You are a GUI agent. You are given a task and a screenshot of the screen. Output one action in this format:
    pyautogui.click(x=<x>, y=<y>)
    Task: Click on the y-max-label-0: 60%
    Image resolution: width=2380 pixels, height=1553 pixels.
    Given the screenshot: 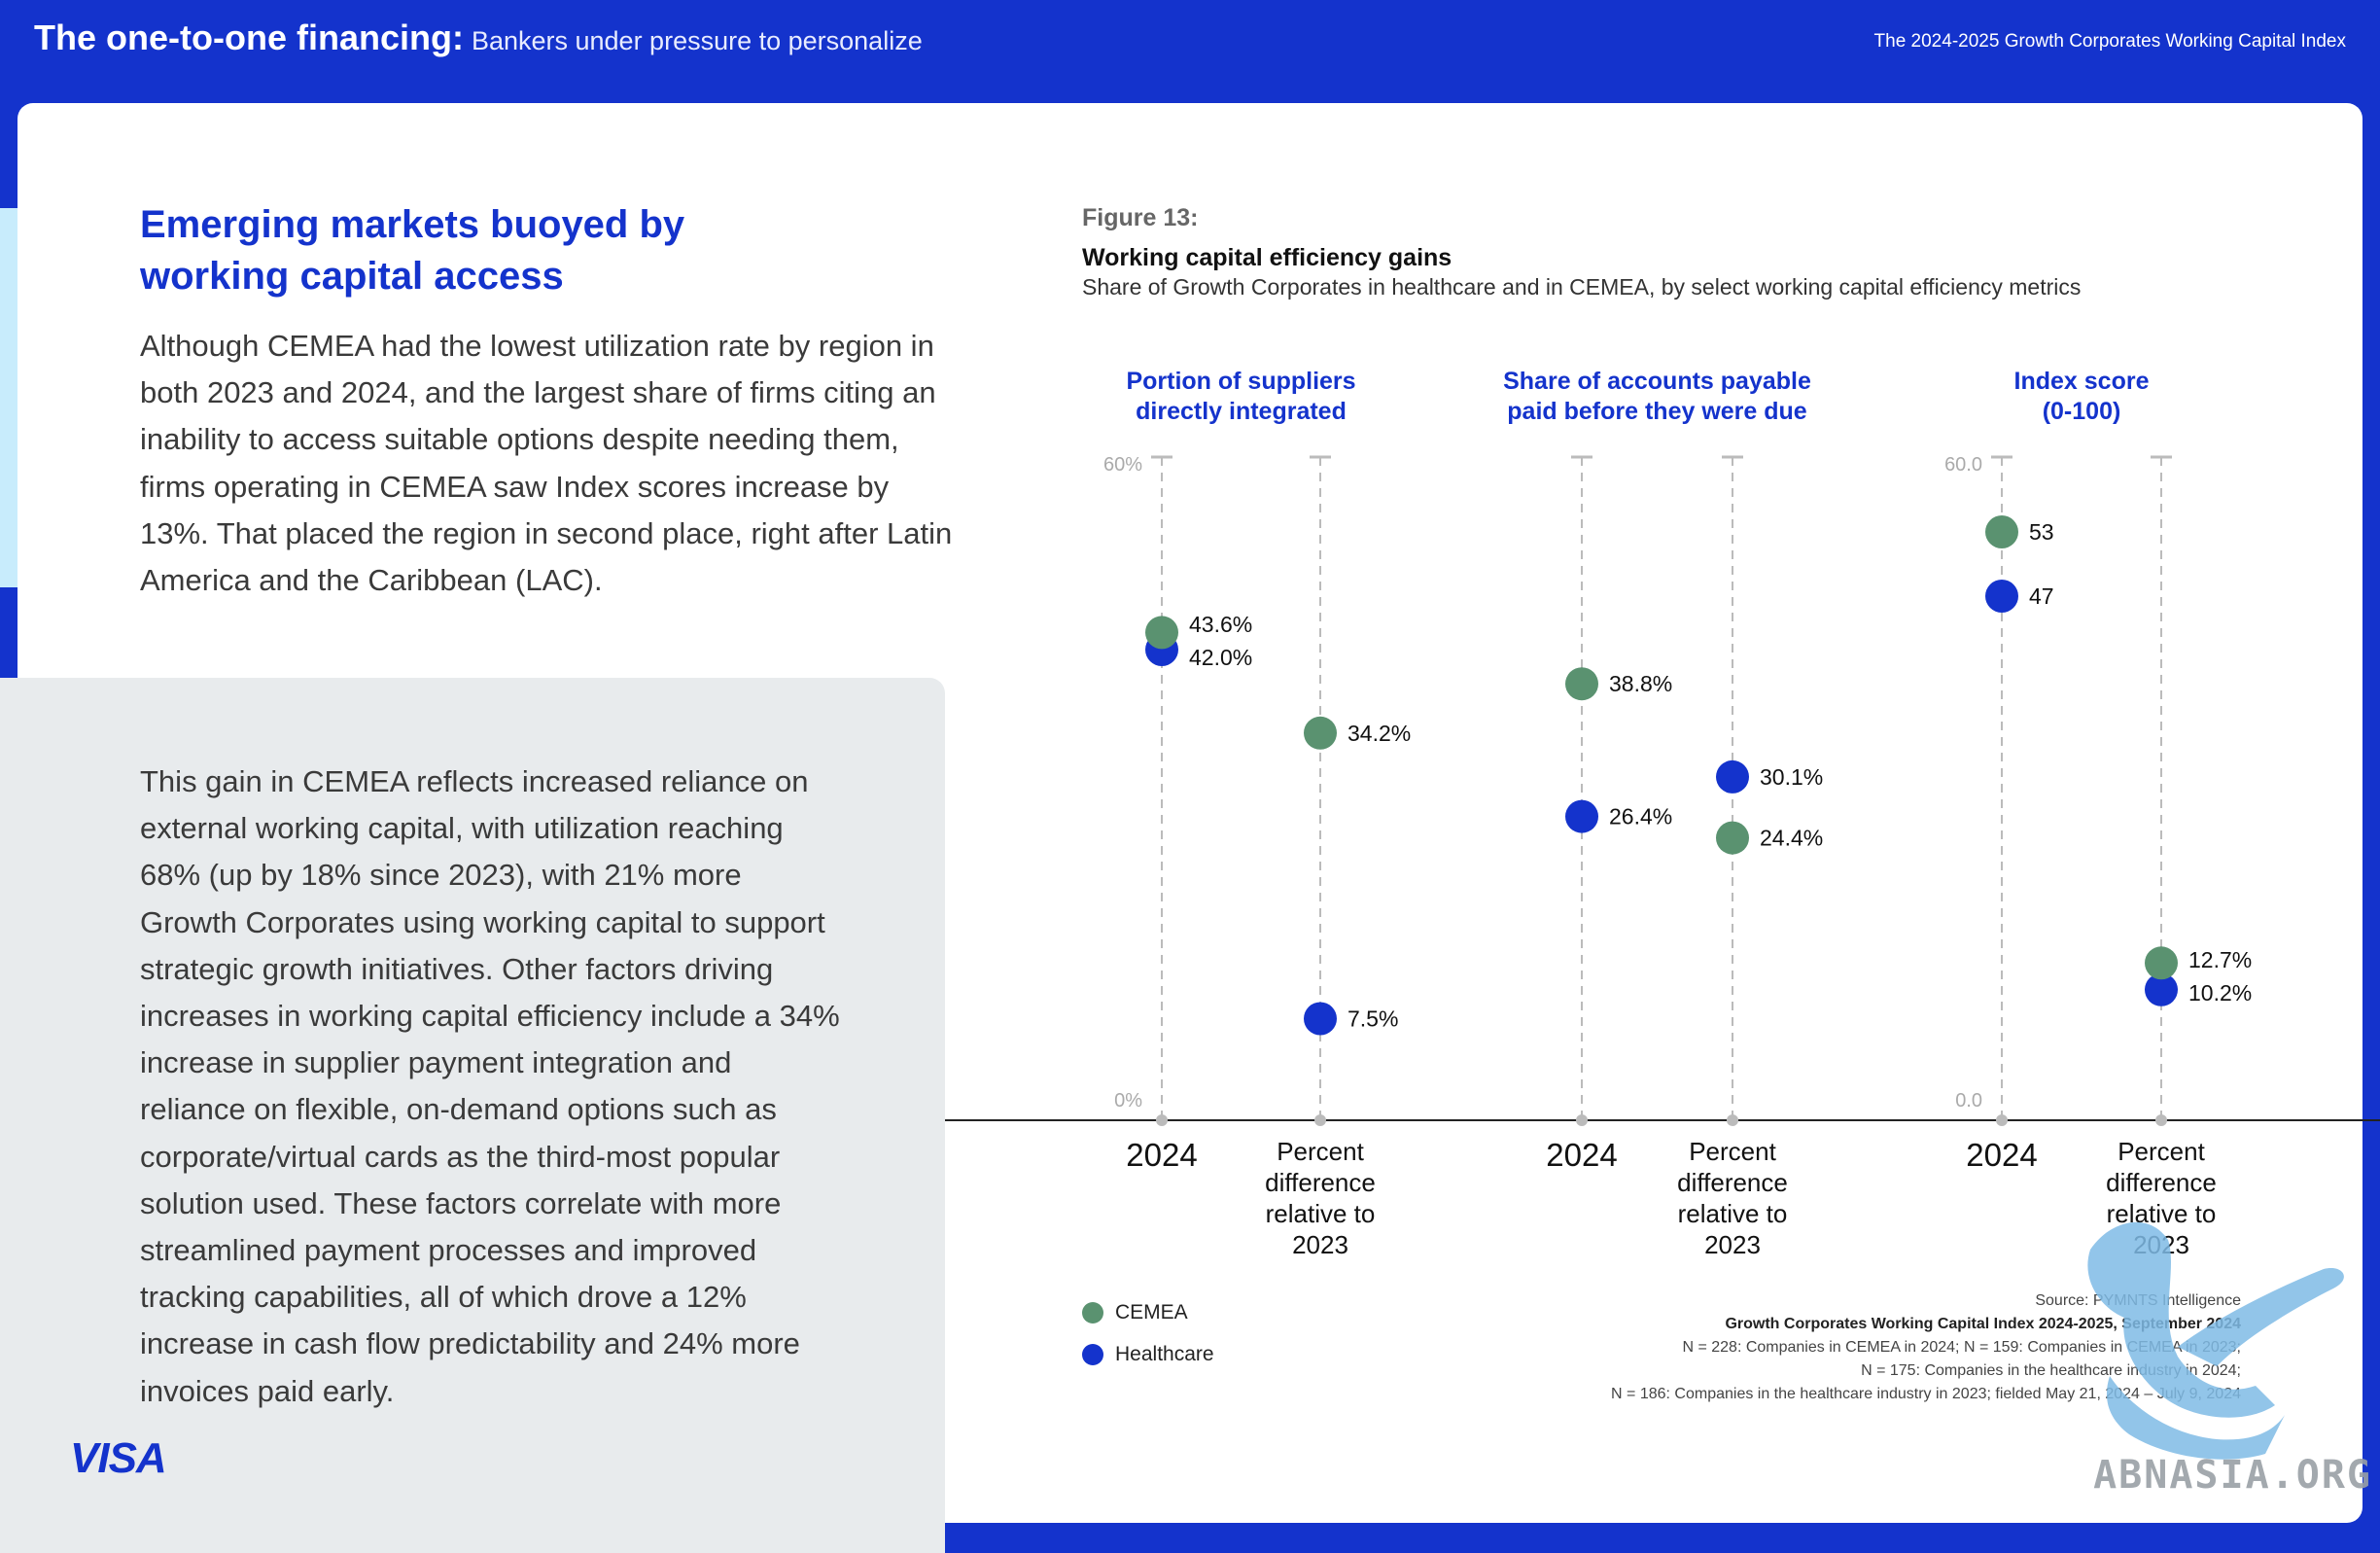 What is the action you would take?
    pyautogui.click(x=1122, y=465)
    